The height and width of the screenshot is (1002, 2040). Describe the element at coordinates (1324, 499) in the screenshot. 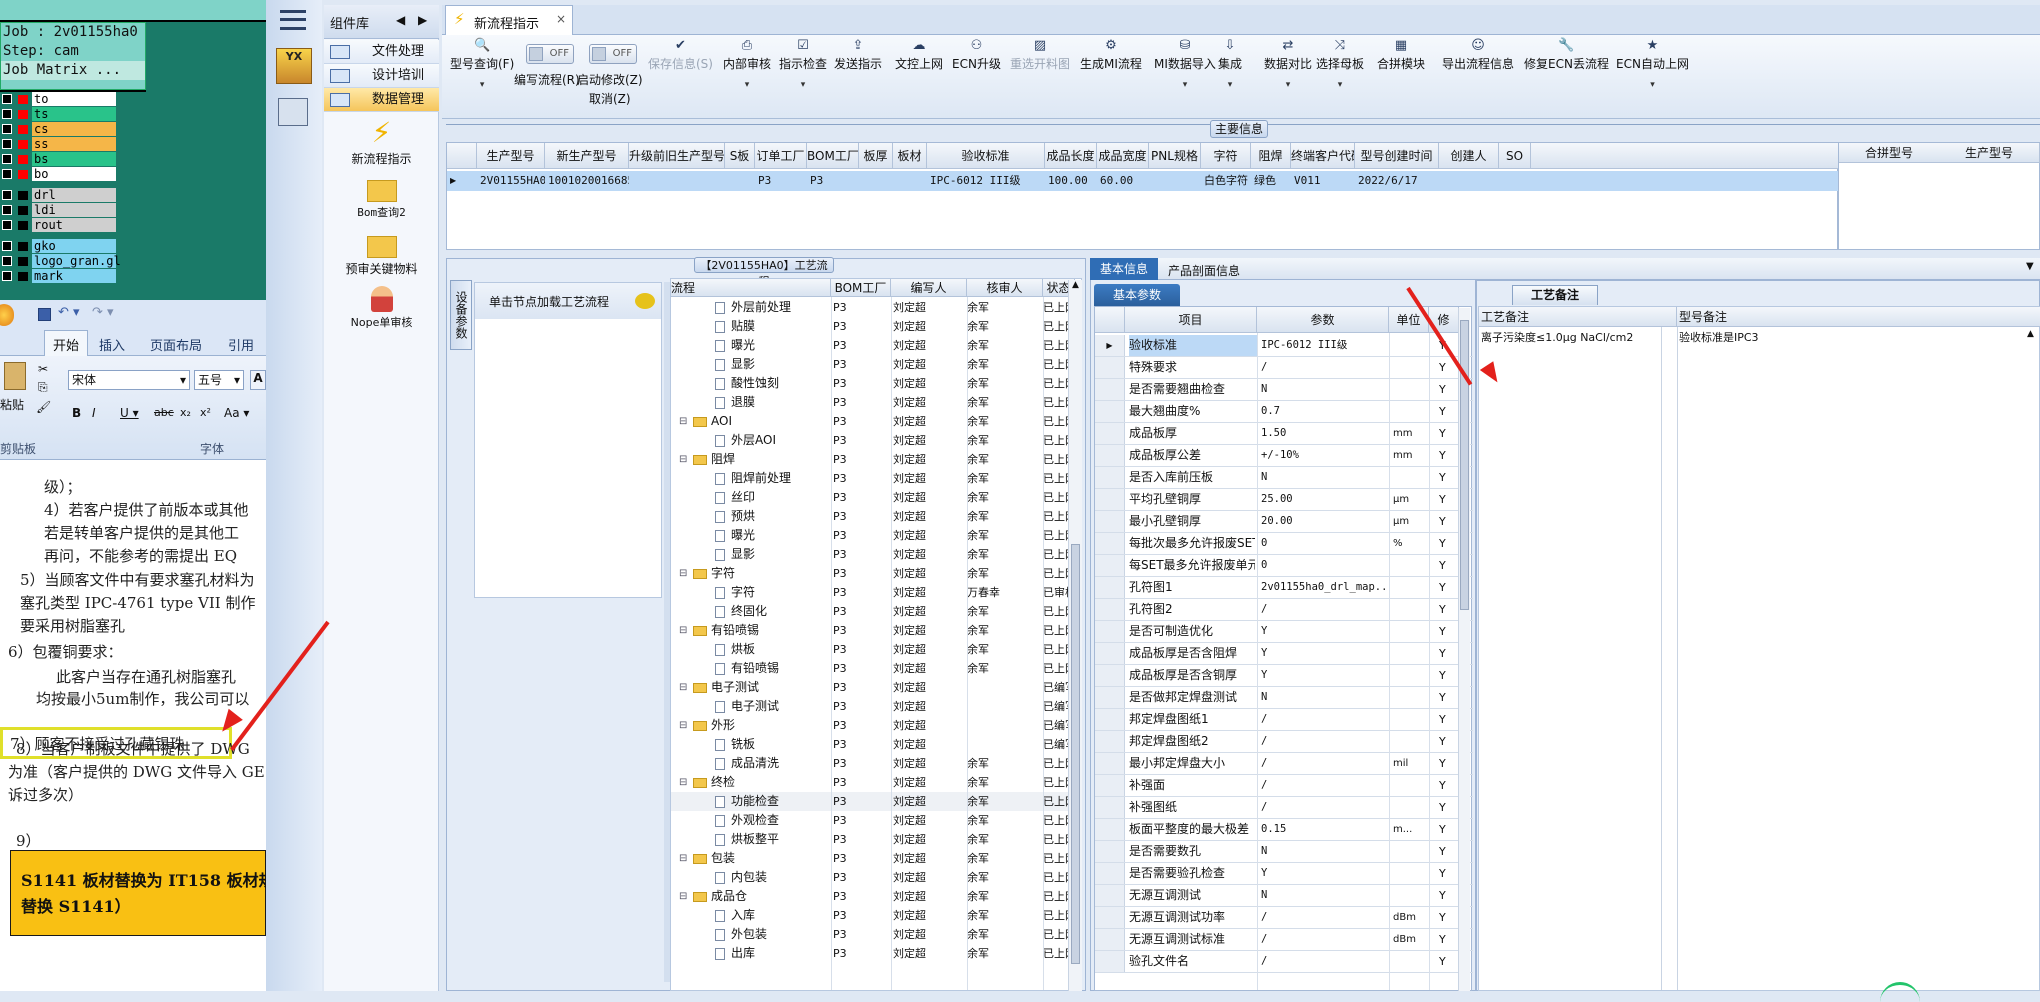

I see `param-value: 25.00` at that location.